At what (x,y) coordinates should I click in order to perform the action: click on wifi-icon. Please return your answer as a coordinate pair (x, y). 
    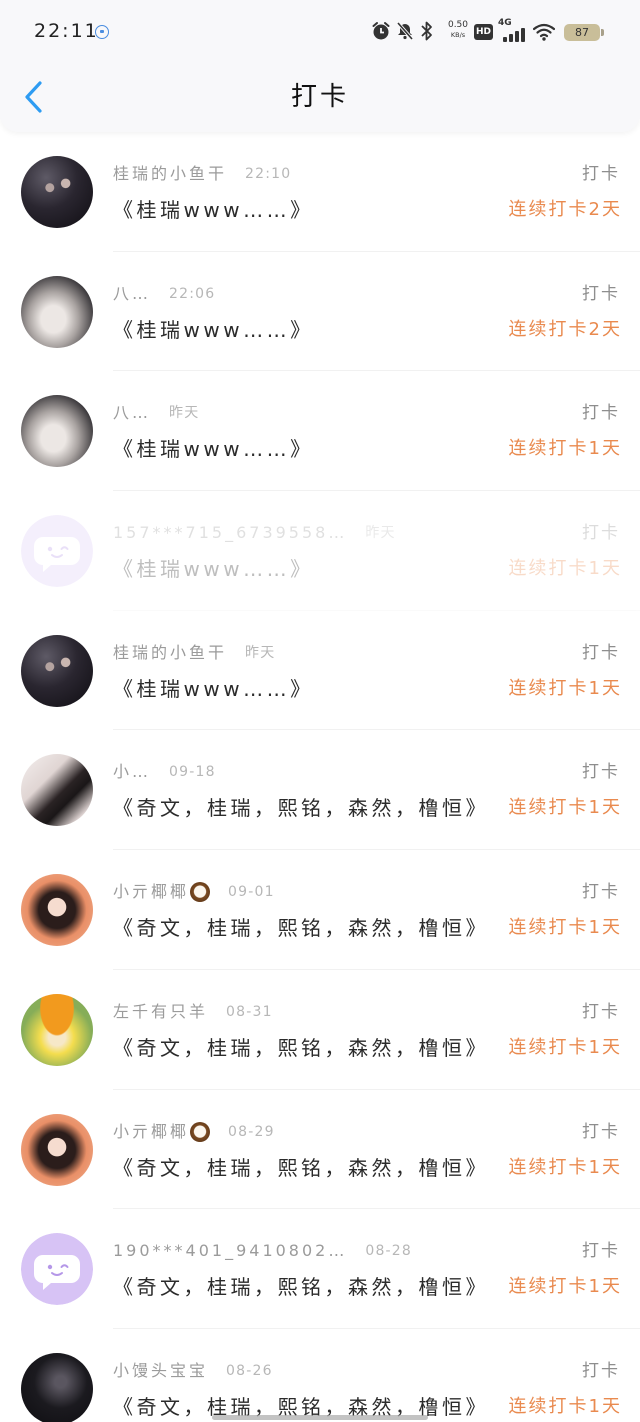
    Looking at the image, I should click on (544, 34).